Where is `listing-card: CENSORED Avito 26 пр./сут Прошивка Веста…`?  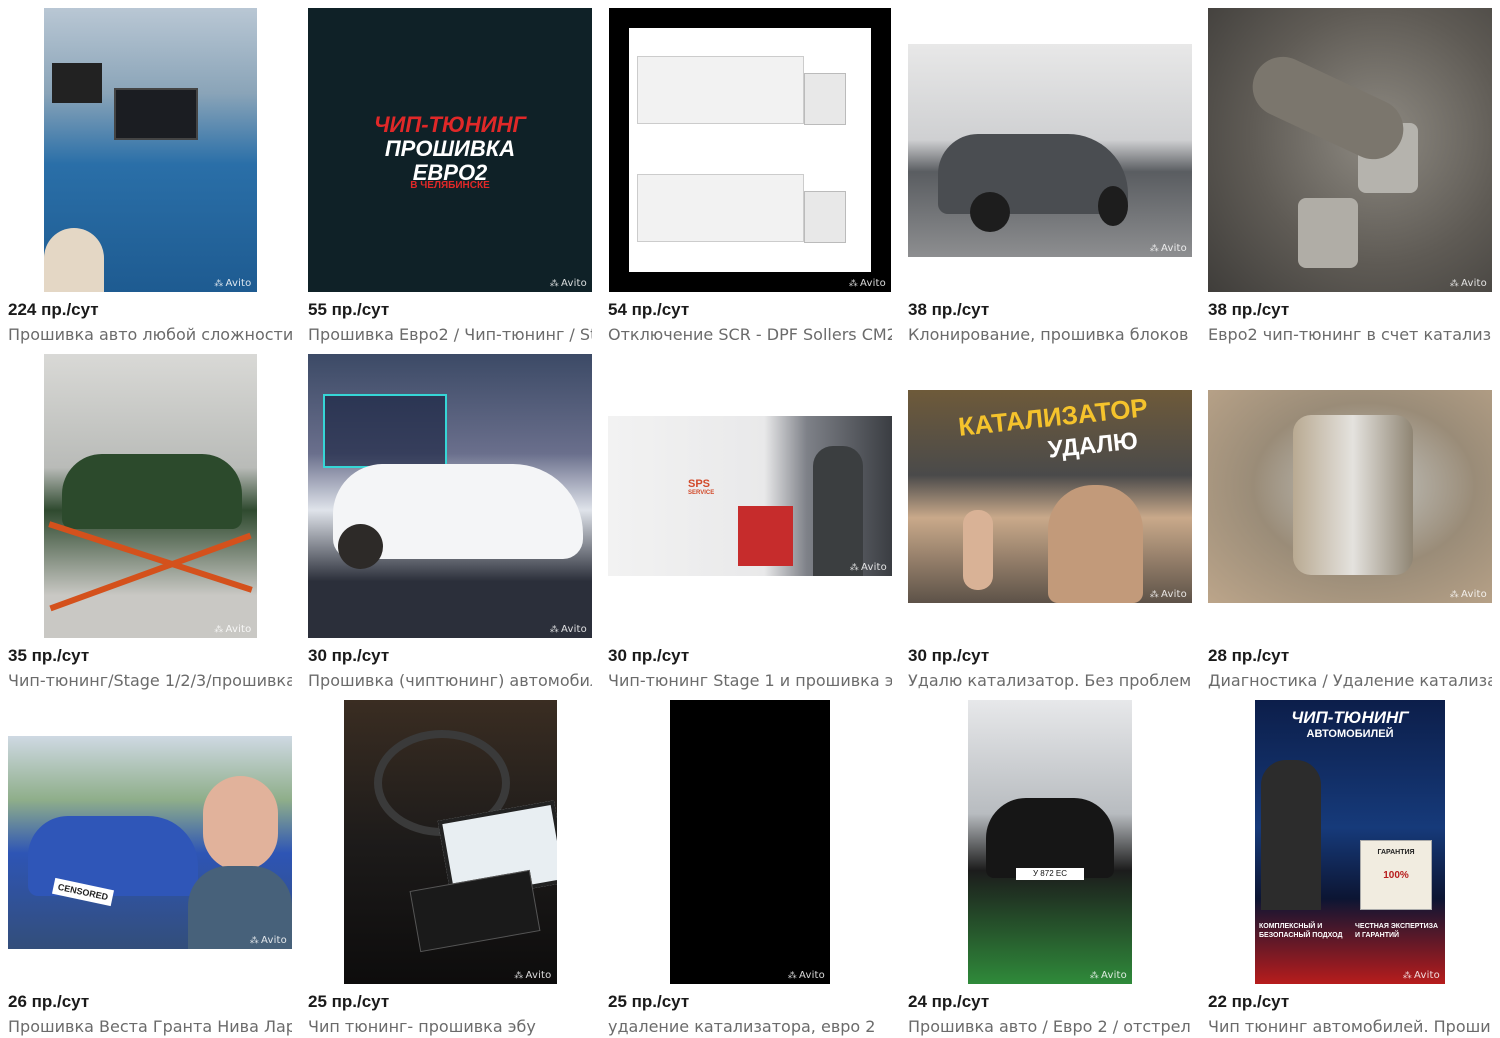 listing-card: CENSORED Avito 26 пр./сут Прошивка Веста… is located at coordinates (150, 868).